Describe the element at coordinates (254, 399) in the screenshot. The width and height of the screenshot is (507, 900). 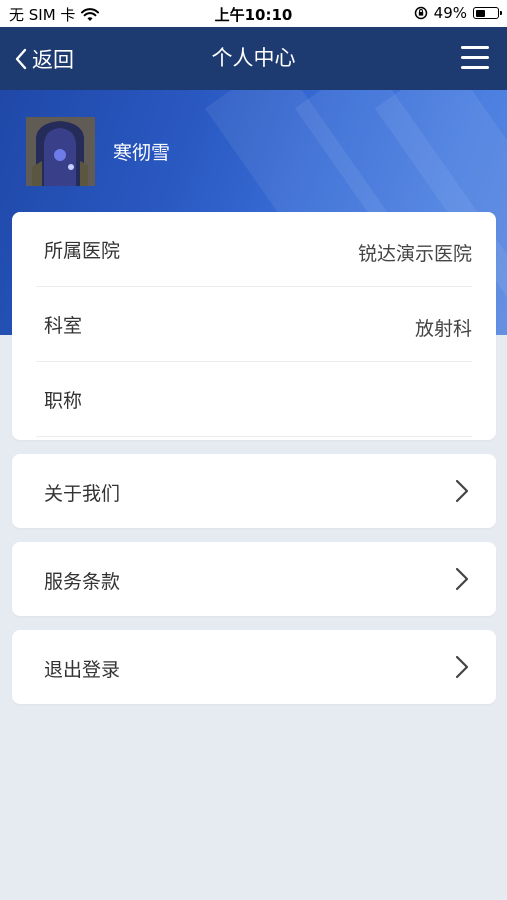
I see `info-row-title: 职称` at that location.